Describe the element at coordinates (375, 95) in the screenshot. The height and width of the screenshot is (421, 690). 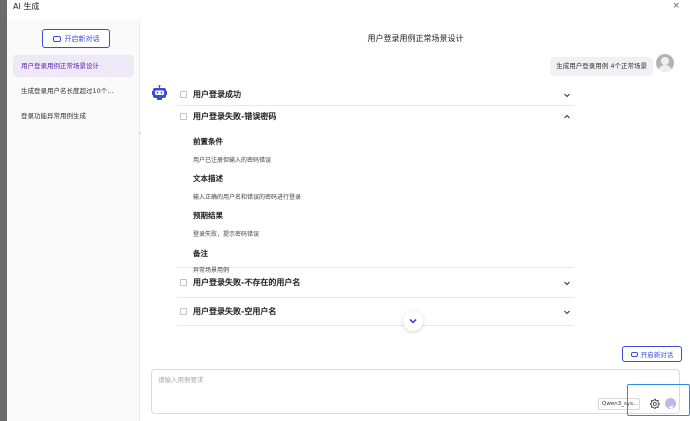
I see `case-row: 用户登录成功` at that location.